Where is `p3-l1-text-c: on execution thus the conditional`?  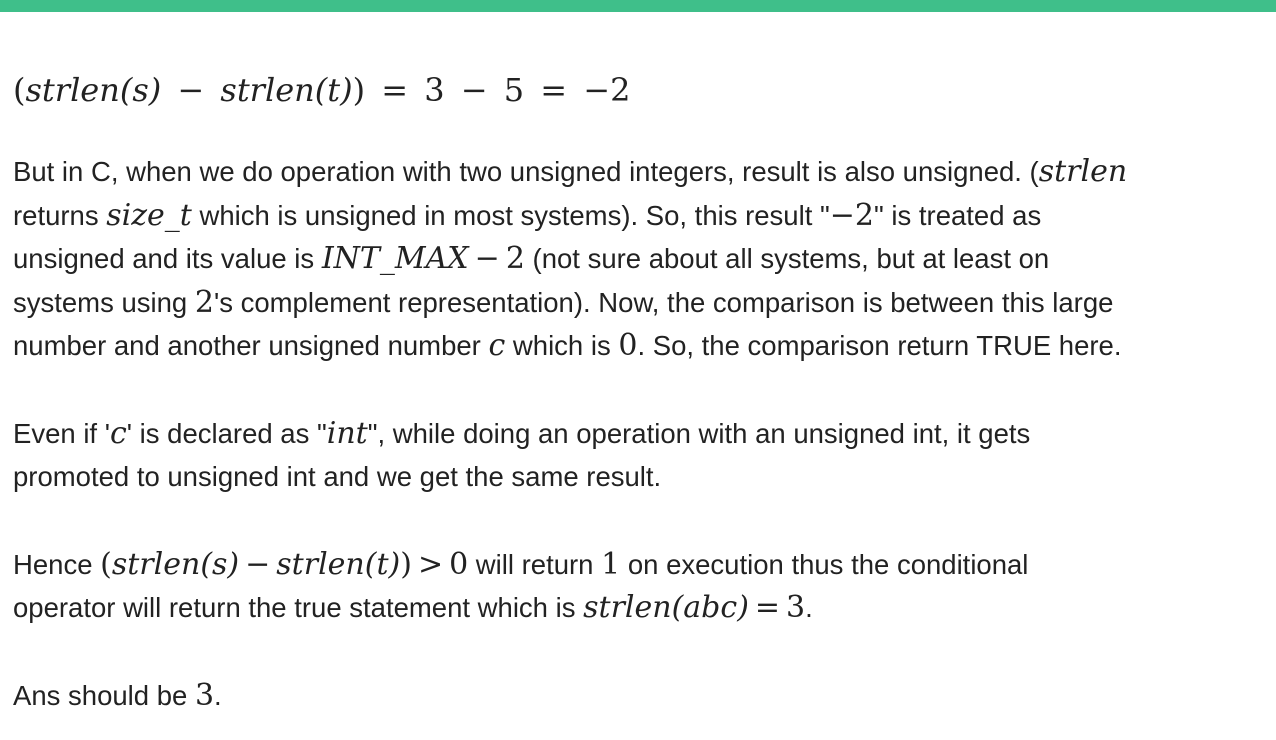
p3-l1-text-c: on execution thus the conditional is located at coordinates (824, 564).